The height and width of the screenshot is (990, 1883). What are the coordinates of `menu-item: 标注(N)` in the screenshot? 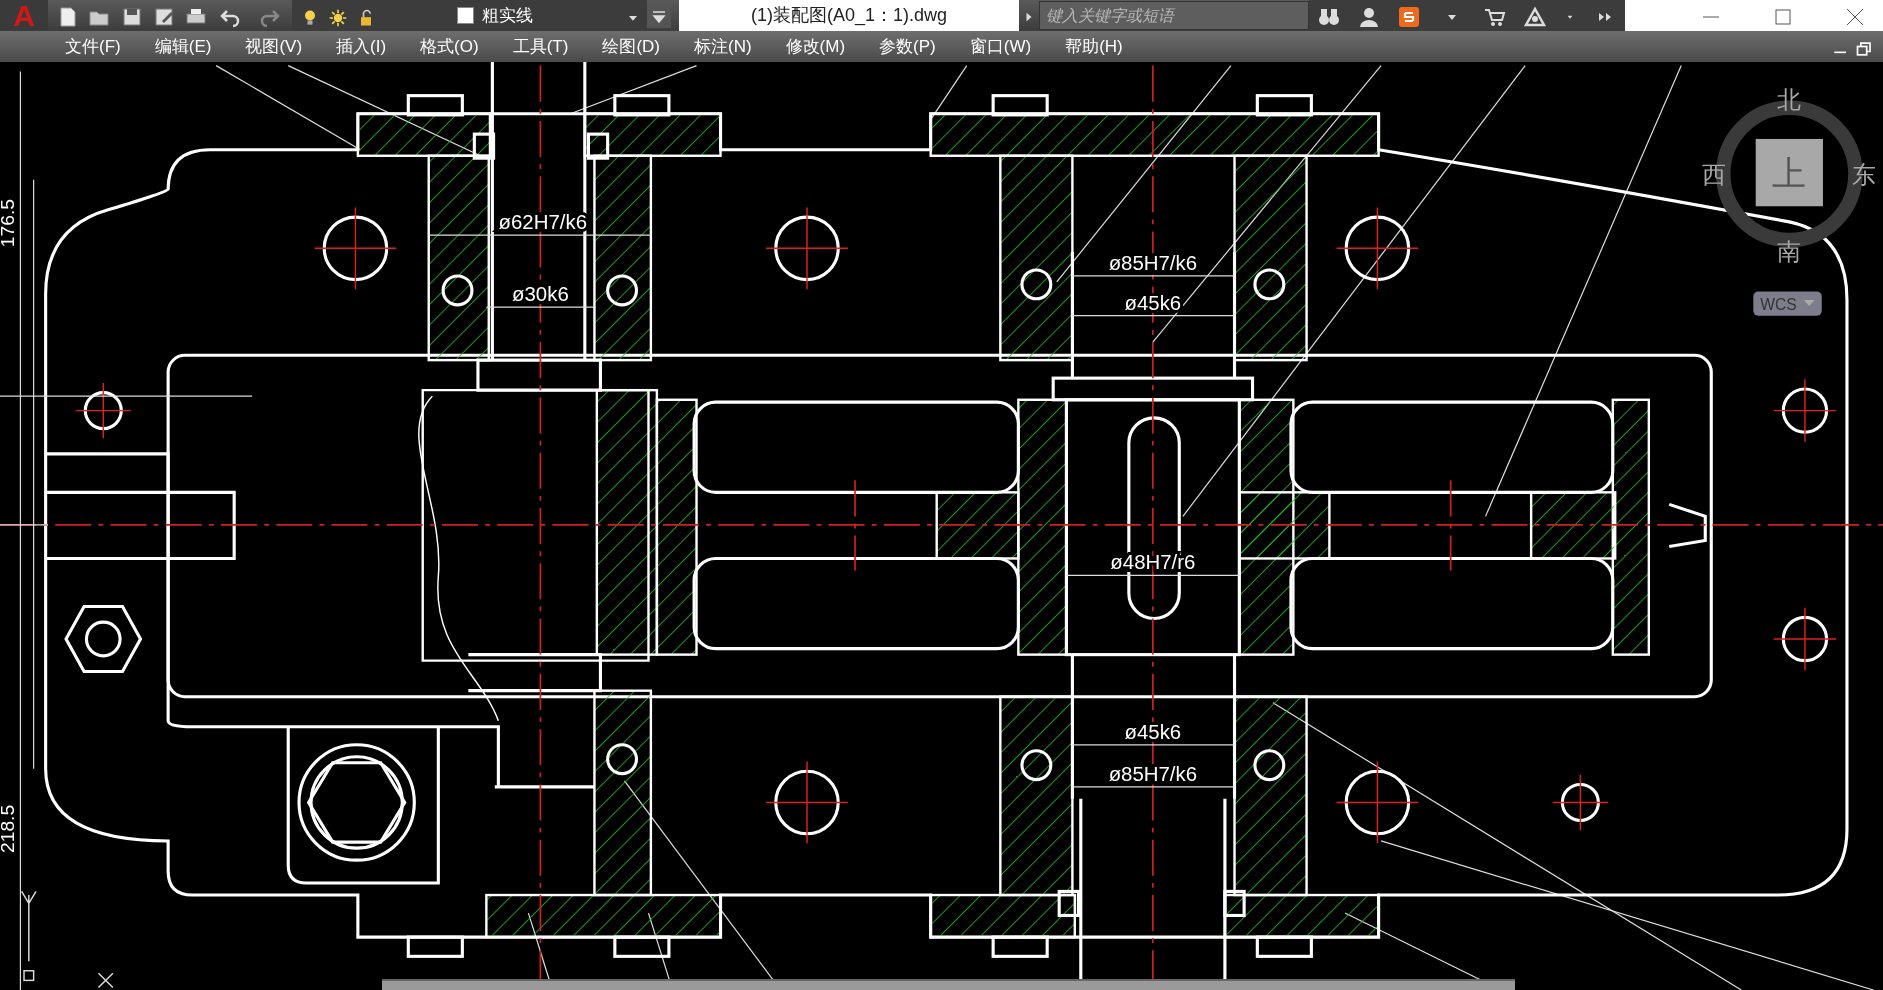 It's located at (723, 46).